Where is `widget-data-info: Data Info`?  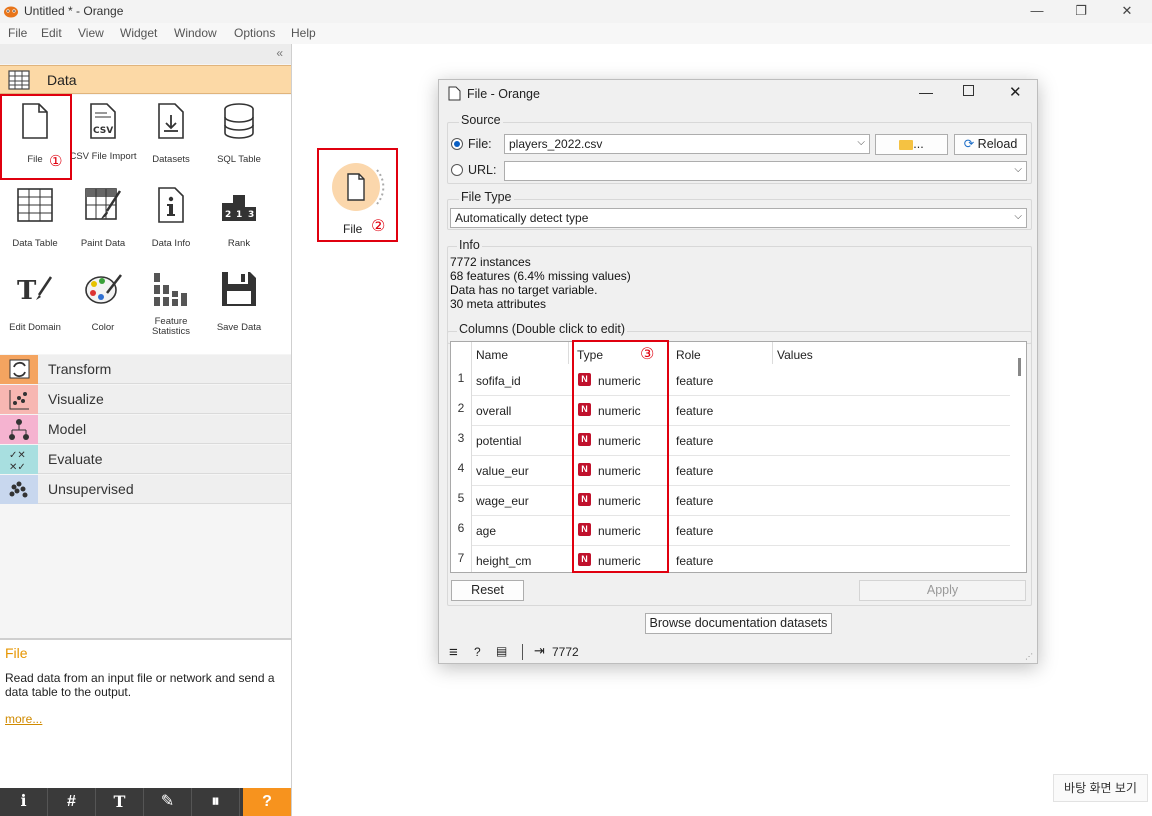
widget-data-info: Data Info is located at coordinates (171, 221).